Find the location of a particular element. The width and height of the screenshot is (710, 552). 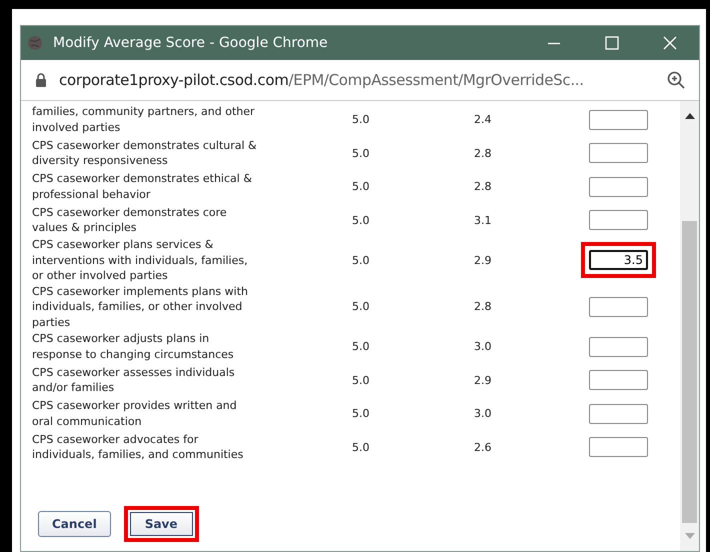

competency-text: CPS caseworker demonstrates cultural & diversity responsiveness is located at coordinates (145, 153).